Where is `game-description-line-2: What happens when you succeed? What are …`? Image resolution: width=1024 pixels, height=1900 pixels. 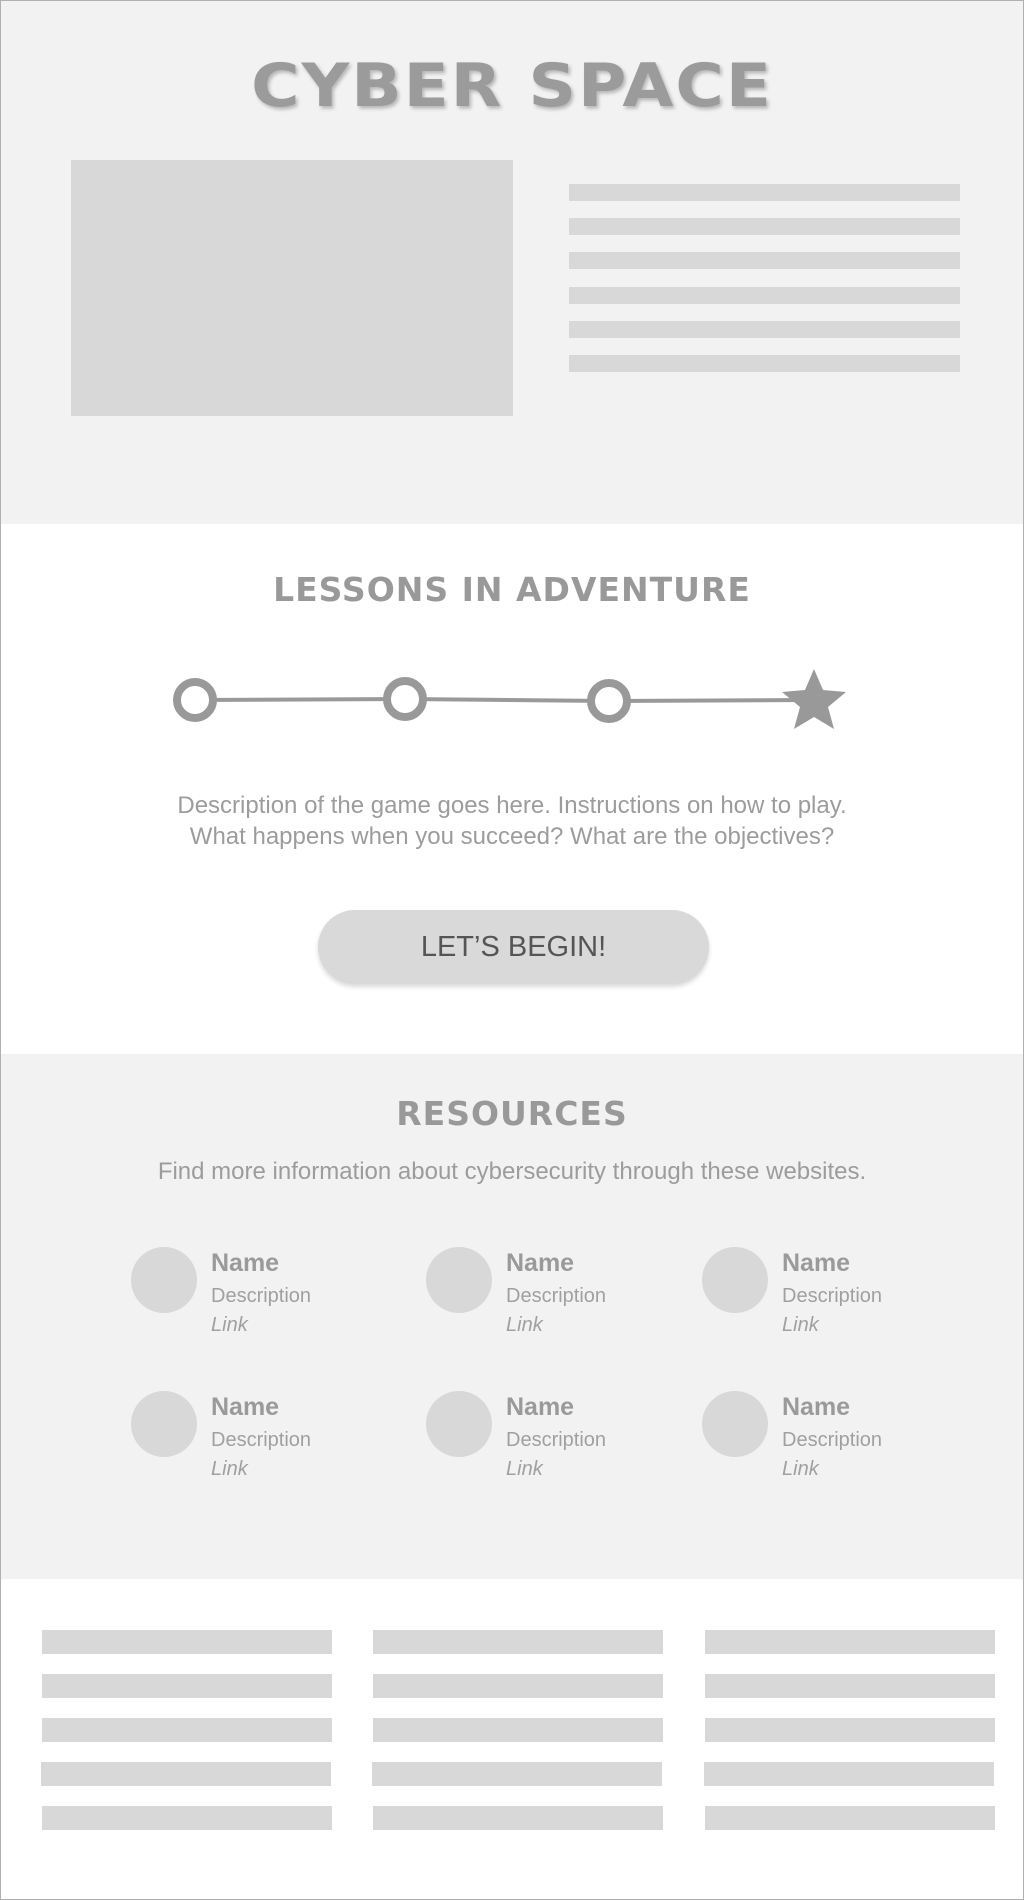
game-description-line-2: What happens when you succeed? What are … is located at coordinates (512, 836).